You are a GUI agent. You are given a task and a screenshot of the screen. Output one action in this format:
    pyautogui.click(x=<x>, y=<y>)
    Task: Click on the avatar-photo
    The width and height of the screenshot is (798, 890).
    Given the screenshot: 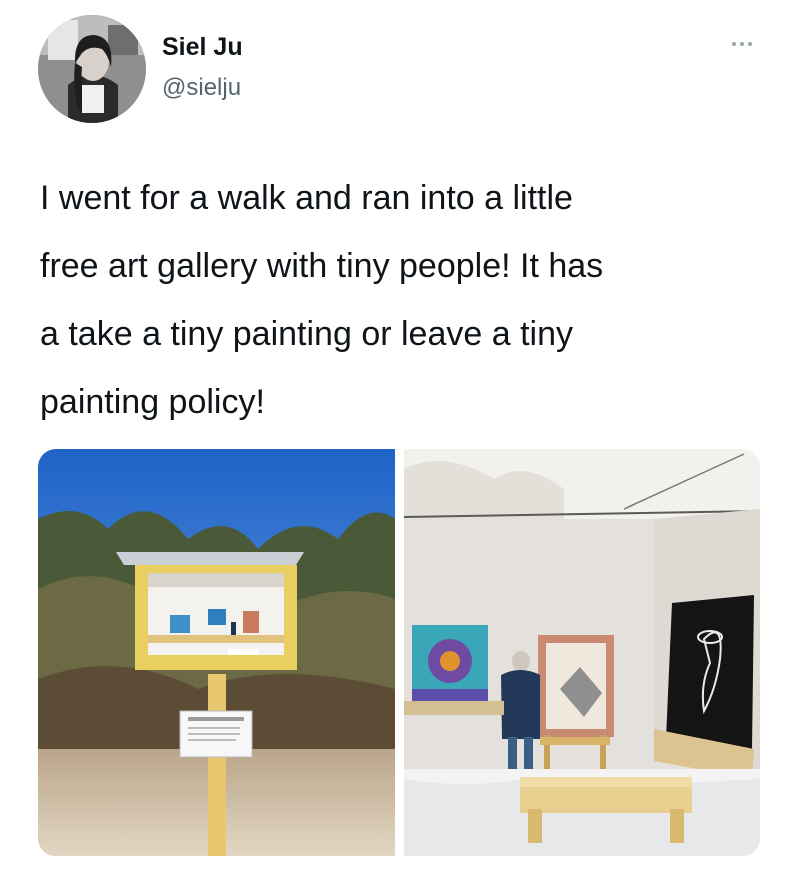 What is the action you would take?
    pyautogui.click(x=92, y=69)
    